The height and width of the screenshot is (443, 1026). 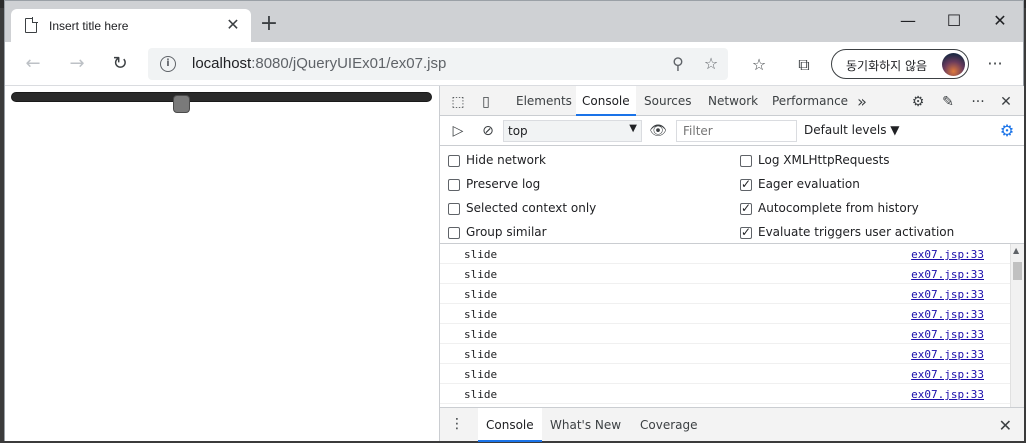 What do you see at coordinates (669, 425) in the screenshot?
I see `drawer-tab-coverage: Coverage` at bounding box center [669, 425].